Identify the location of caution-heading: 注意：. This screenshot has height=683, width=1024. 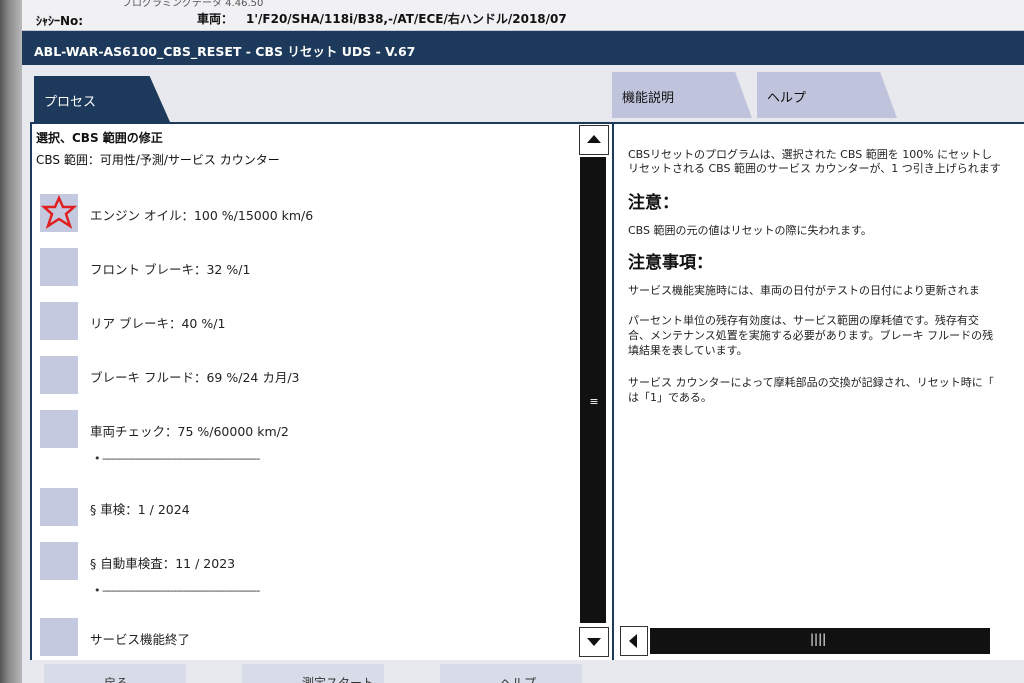
(653, 203).